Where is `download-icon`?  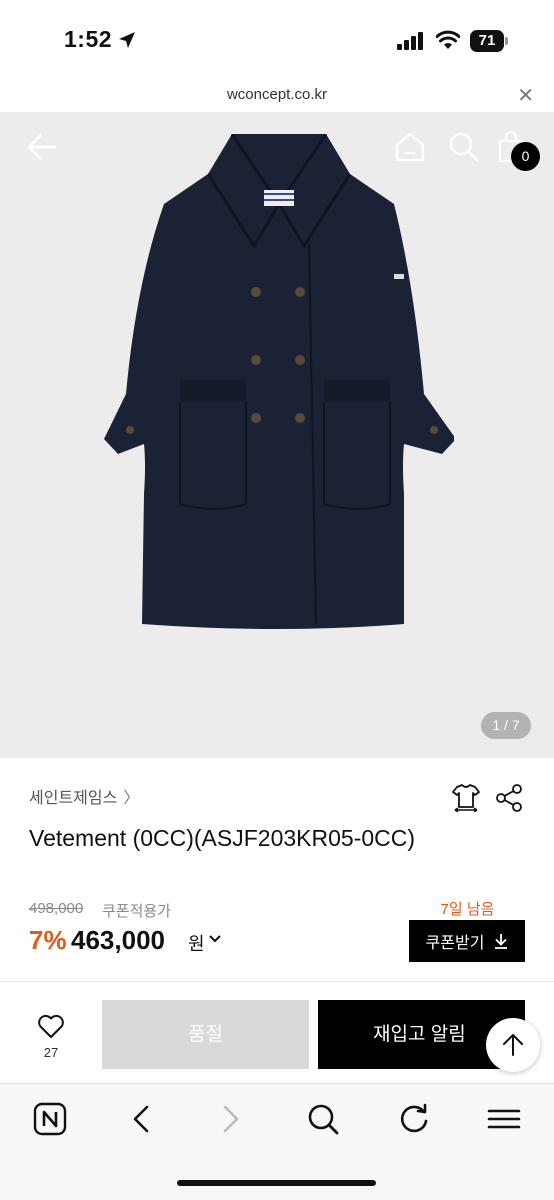
download-icon is located at coordinates (501, 941).